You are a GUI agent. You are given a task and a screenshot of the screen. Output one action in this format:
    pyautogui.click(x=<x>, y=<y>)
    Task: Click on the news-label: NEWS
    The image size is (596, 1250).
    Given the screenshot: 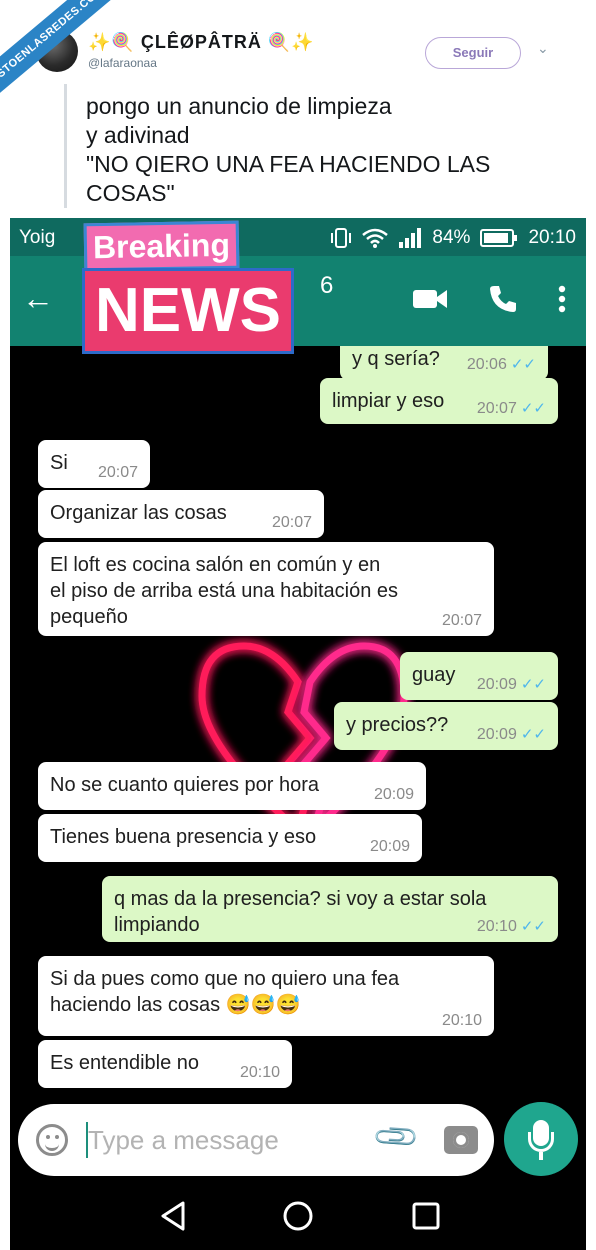 What is the action you would take?
    pyautogui.click(x=188, y=311)
    